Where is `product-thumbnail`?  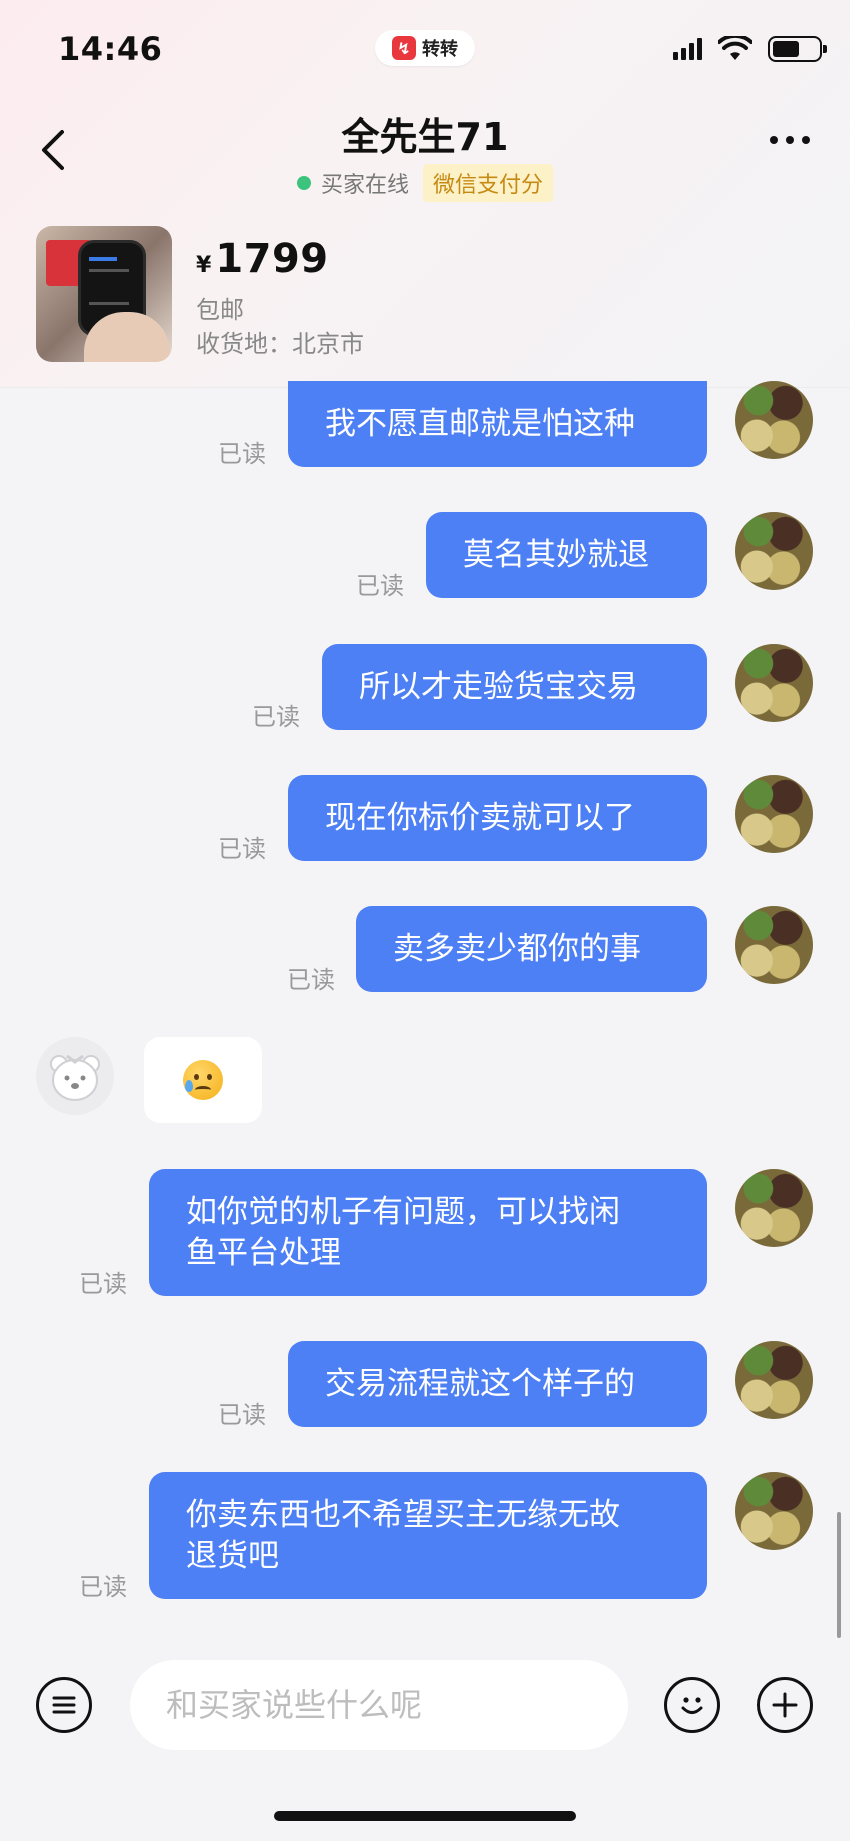
product-thumbnail is located at coordinates (104, 294).